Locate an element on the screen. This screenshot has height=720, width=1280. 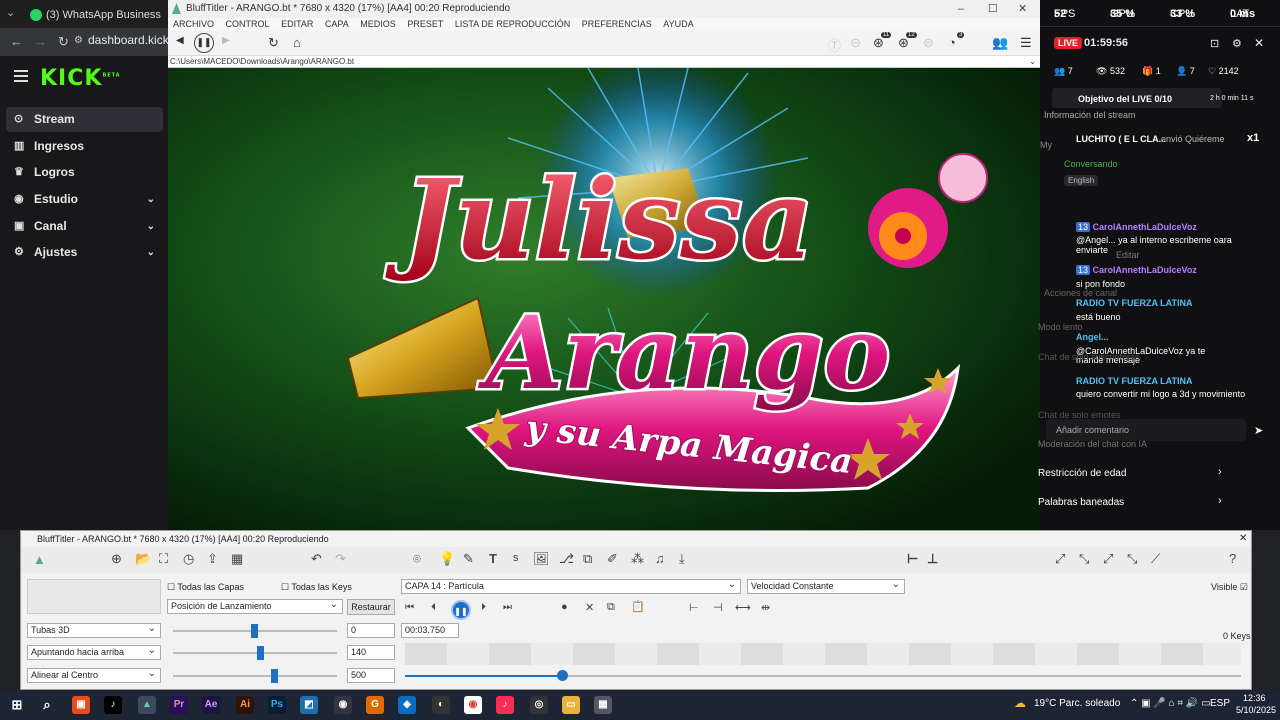
copy-icon: ⧉ is located at coordinates (611, 607).